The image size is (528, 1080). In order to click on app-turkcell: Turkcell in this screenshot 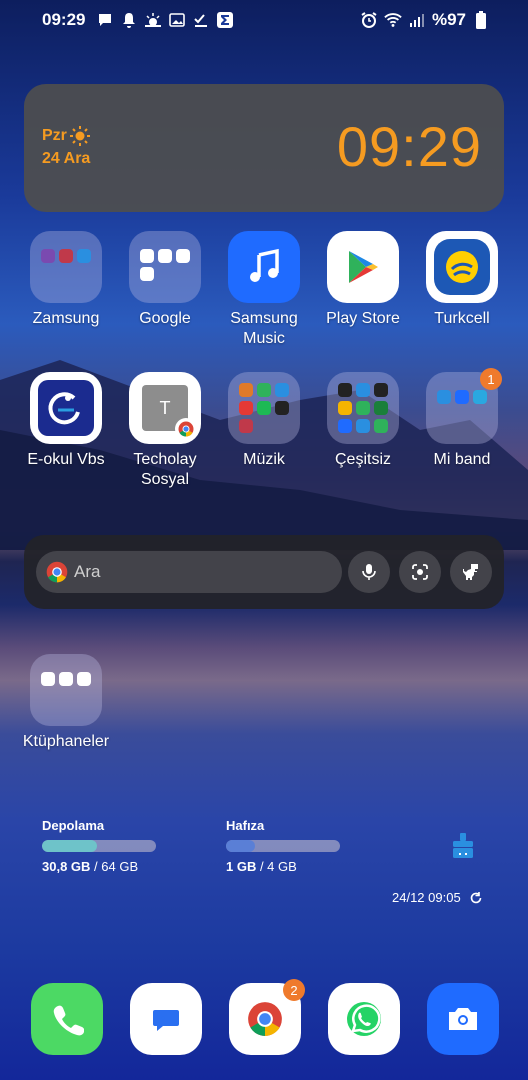, I will do `click(462, 280)`.